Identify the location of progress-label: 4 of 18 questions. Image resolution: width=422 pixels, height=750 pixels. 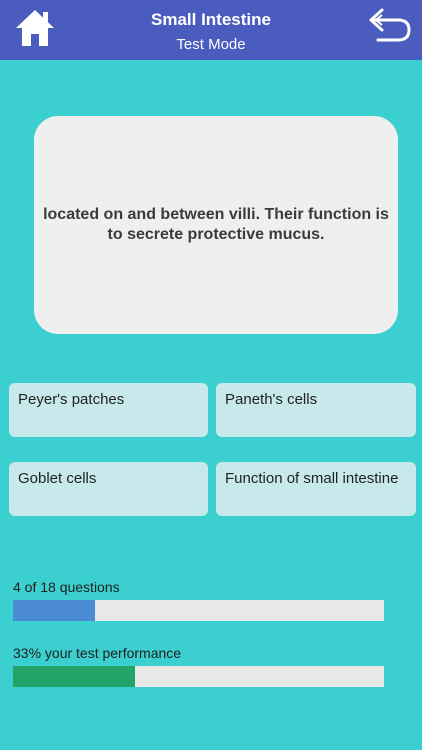
(66, 587).